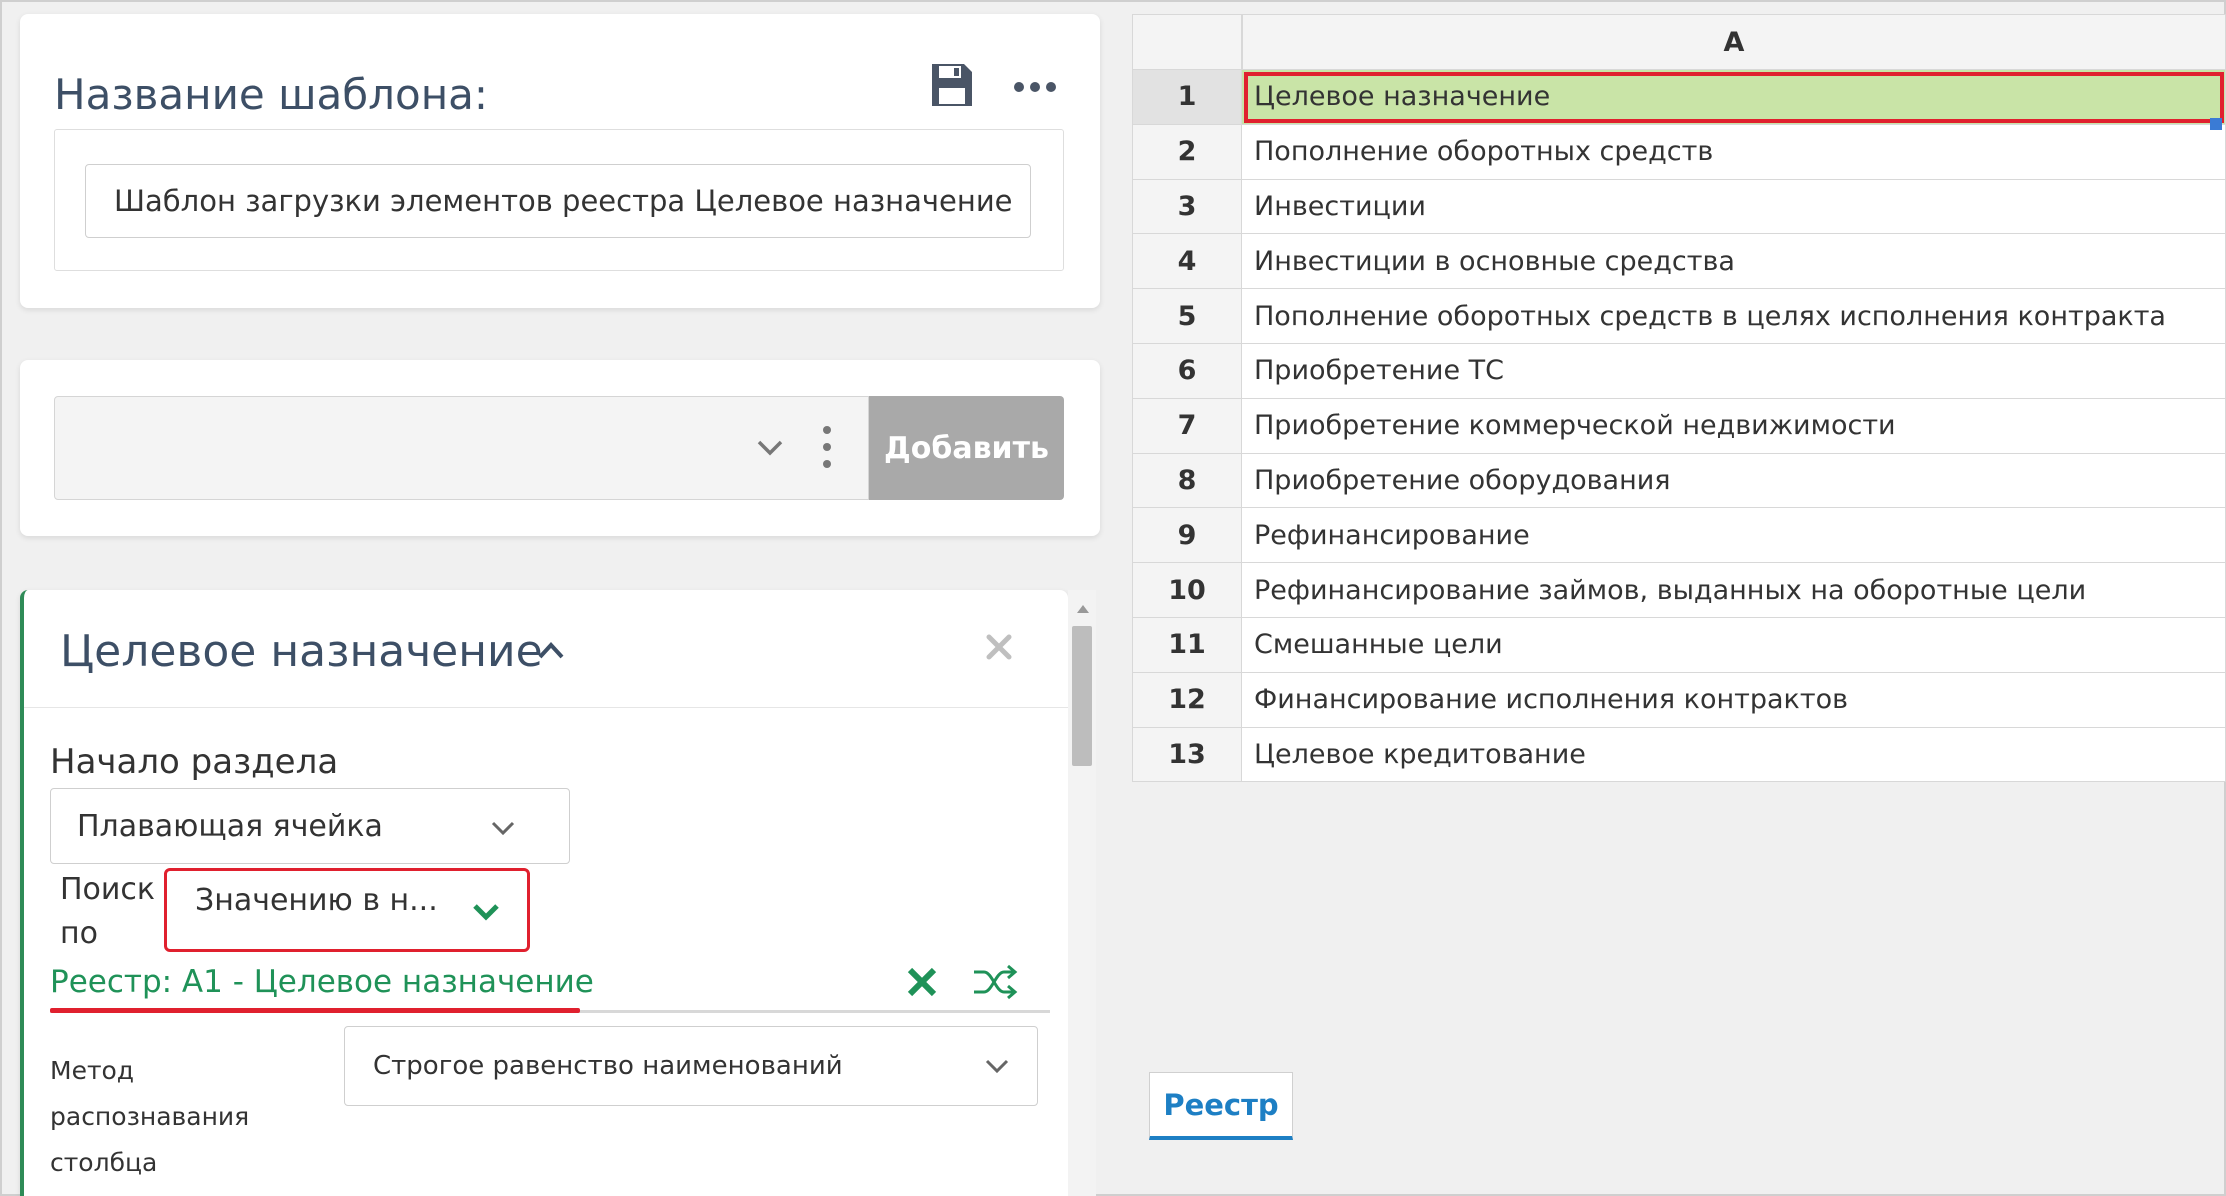 The height and width of the screenshot is (1196, 2226). Describe the element at coordinates (1035, 87) in the screenshot. I see `more-icon` at that location.